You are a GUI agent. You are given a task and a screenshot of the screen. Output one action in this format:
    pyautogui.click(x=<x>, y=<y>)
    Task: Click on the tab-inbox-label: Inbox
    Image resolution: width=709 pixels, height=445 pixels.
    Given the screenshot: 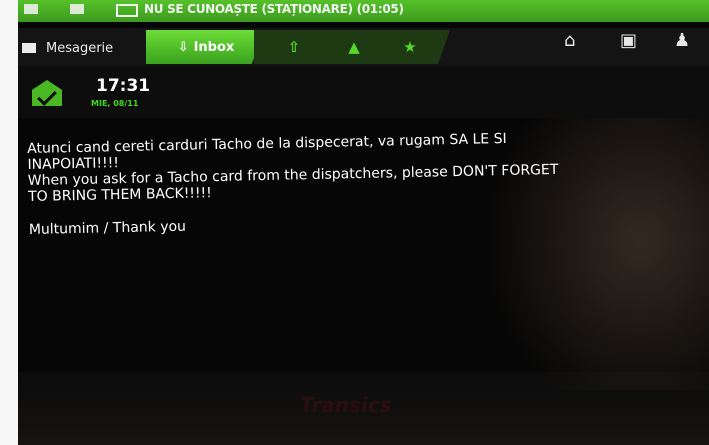 What is the action you would take?
    pyautogui.click(x=214, y=47)
    